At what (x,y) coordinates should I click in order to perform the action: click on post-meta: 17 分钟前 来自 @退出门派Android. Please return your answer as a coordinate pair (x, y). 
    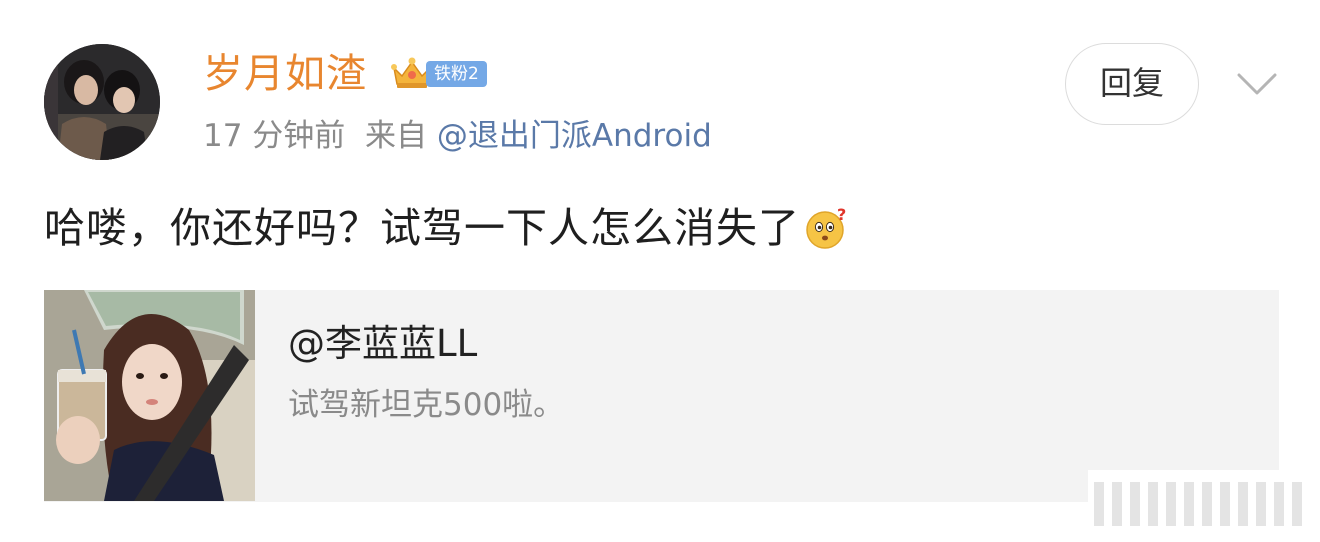
    Looking at the image, I should click on (457, 136).